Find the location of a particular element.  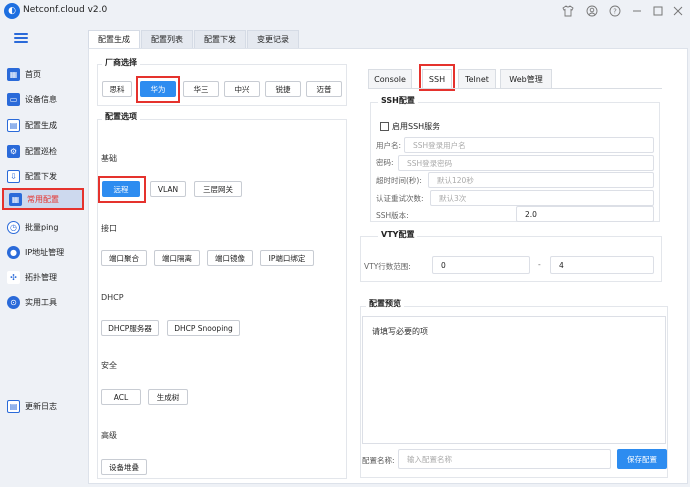

preview-text: 请填写必要的项 is located at coordinates (400, 331).